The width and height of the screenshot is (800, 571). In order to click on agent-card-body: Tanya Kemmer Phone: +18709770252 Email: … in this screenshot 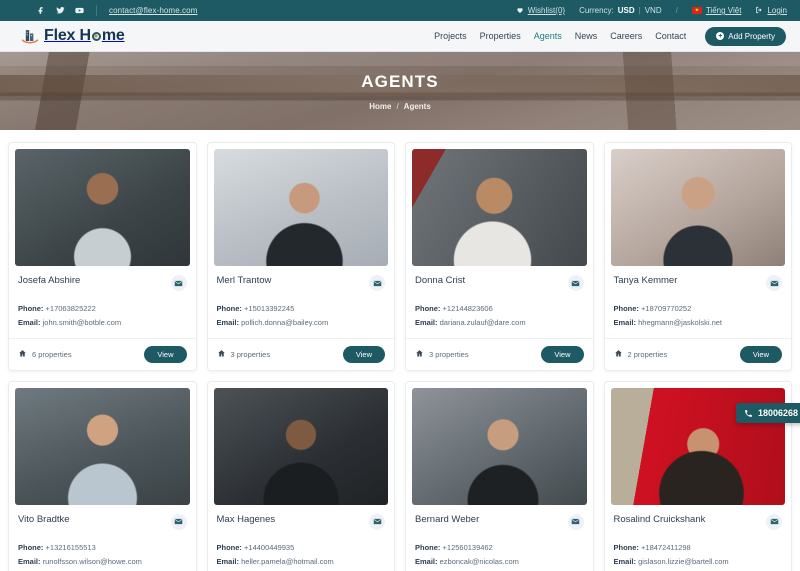, I will do `click(698, 302)`.